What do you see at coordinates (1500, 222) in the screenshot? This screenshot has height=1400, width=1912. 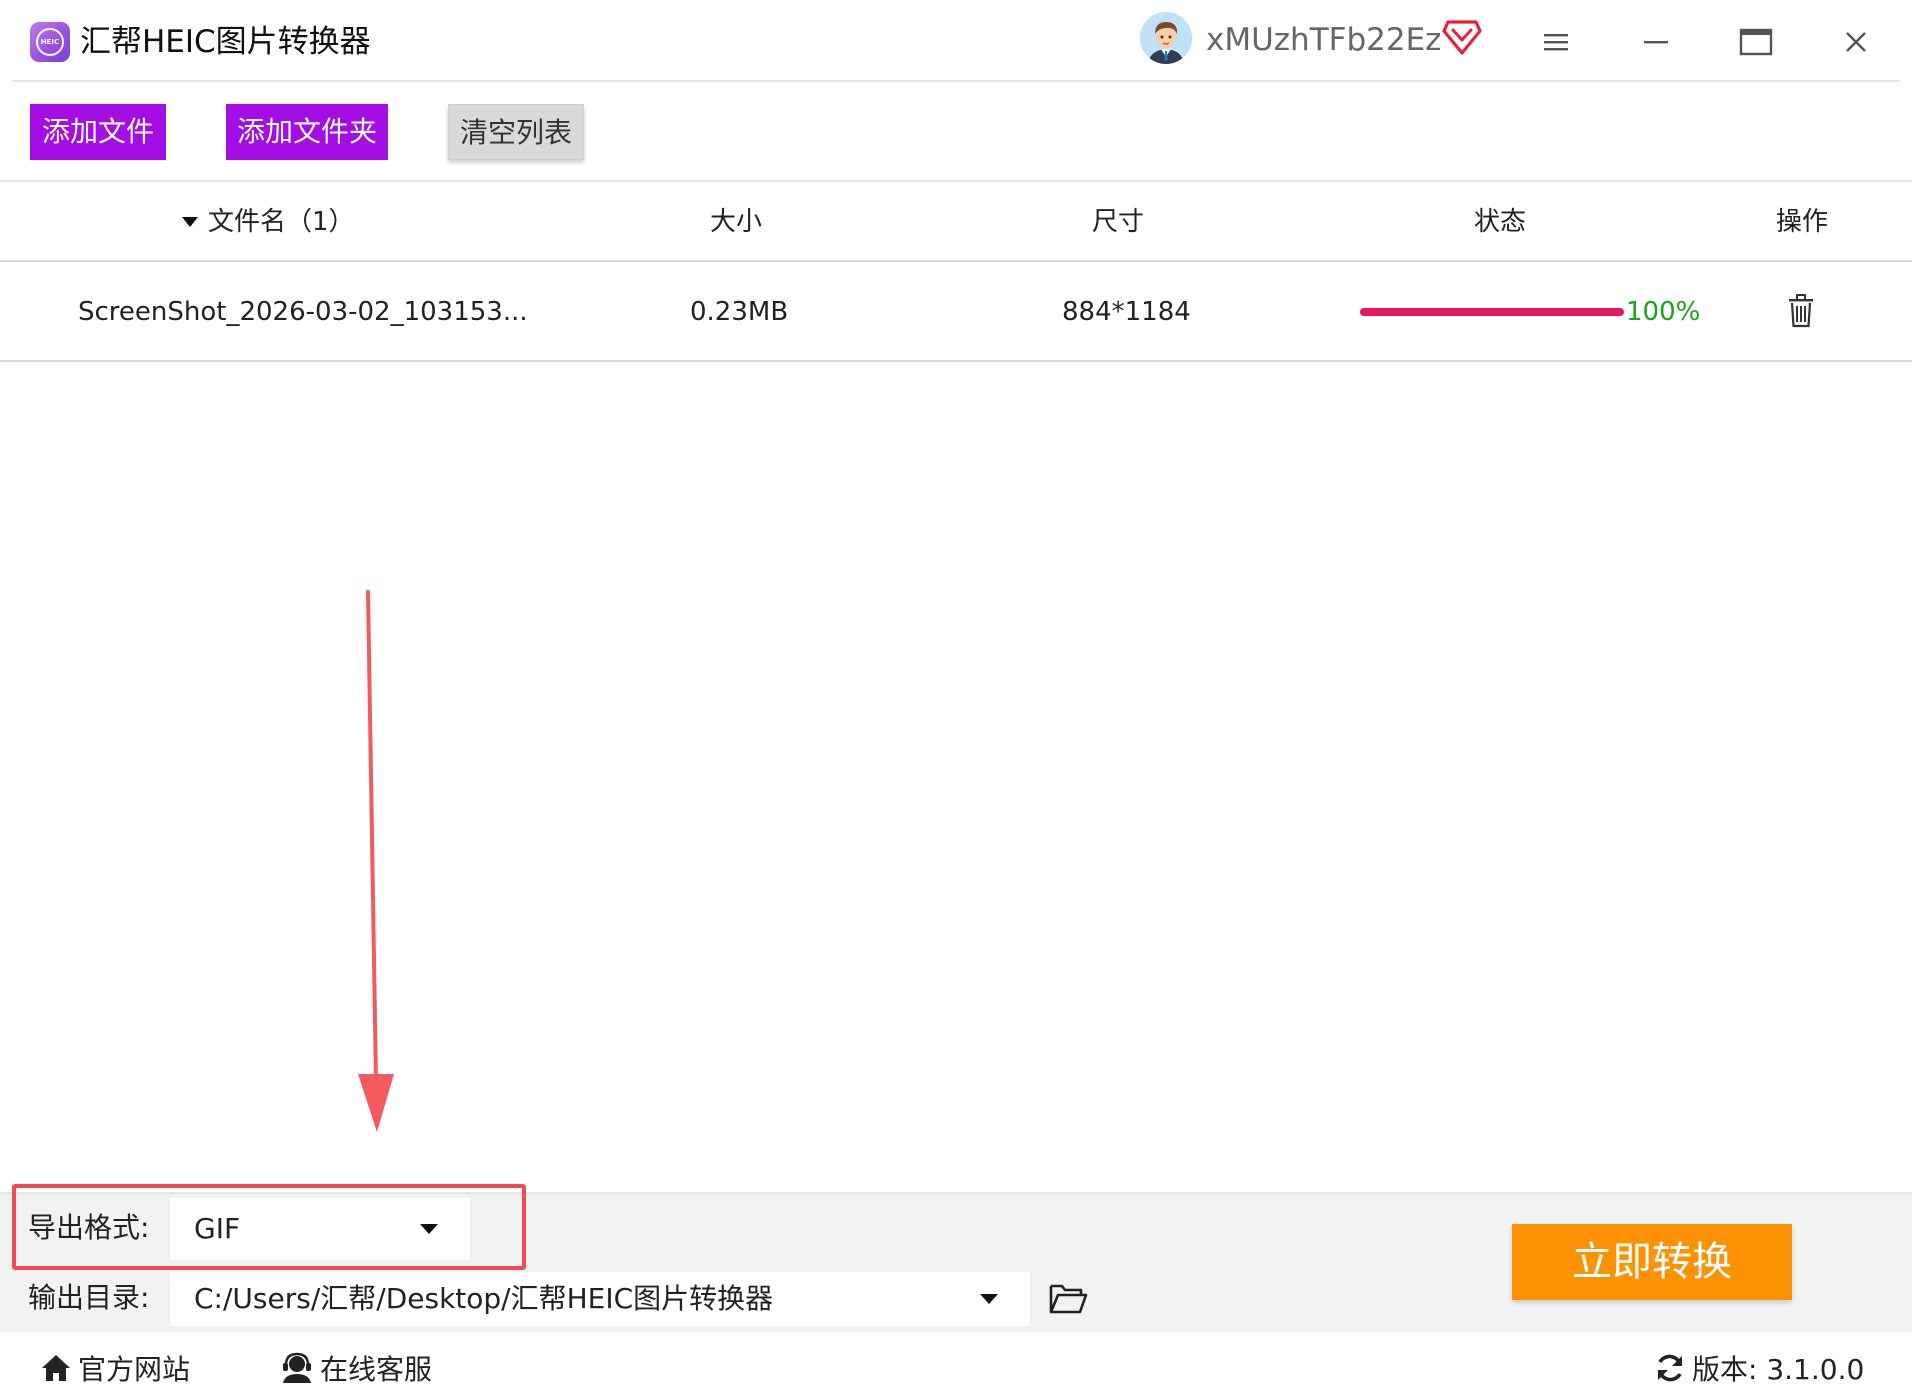 I see `column-header-status: 状态` at bounding box center [1500, 222].